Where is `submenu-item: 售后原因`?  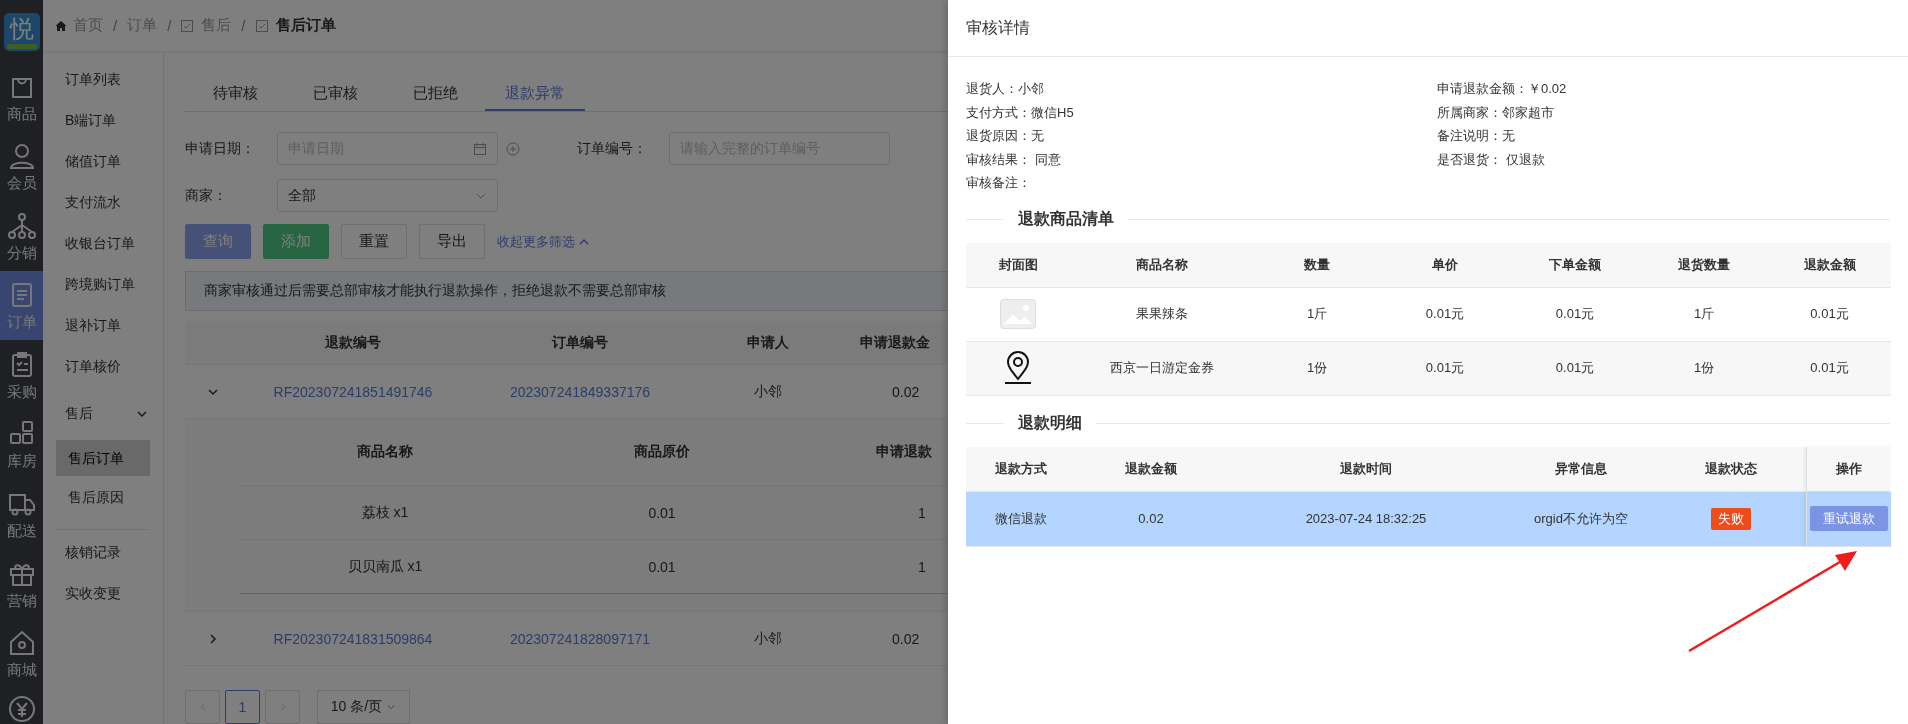
submenu-item: 售后原因 is located at coordinates (103, 497).